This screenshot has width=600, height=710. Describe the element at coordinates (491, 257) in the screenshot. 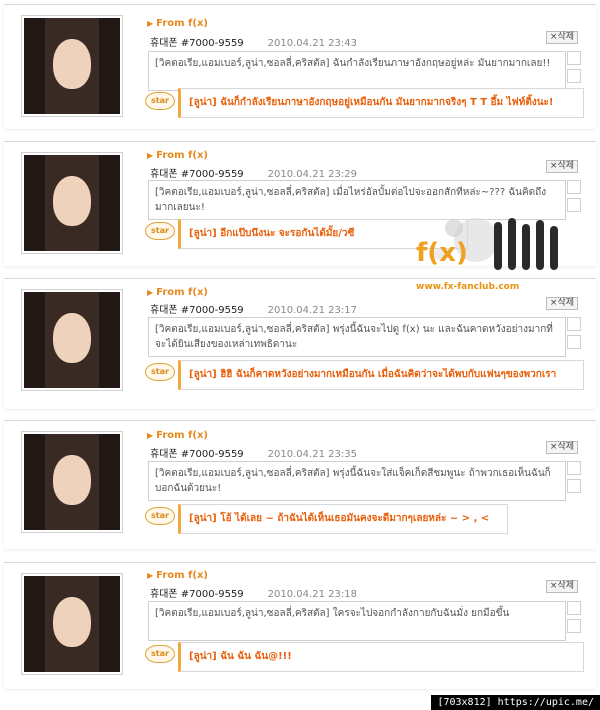

I see `fanclub-watermark: f(x) www.fx-fanclub.com` at that location.